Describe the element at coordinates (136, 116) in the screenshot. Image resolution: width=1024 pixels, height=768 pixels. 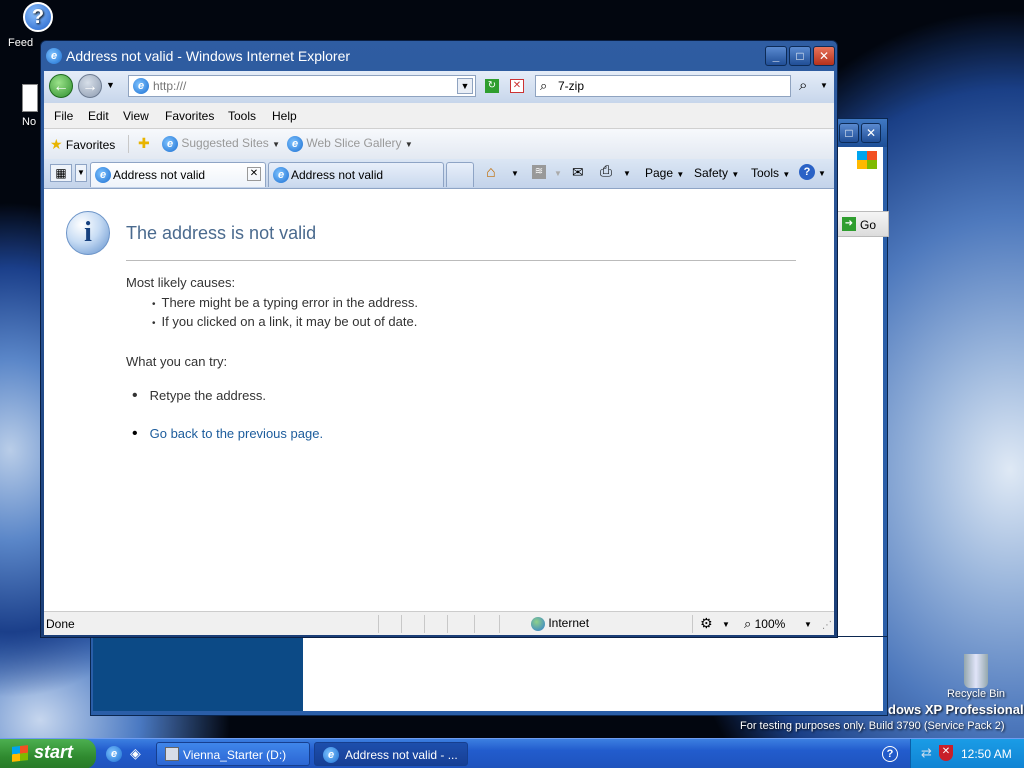
I see `menu-view: View` at that location.